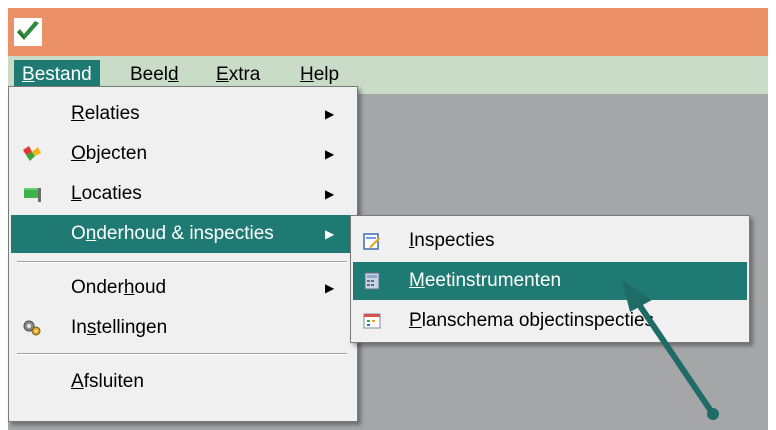  Describe the element at coordinates (372, 321) in the screenshot. I see `schedule-icon` at that location.